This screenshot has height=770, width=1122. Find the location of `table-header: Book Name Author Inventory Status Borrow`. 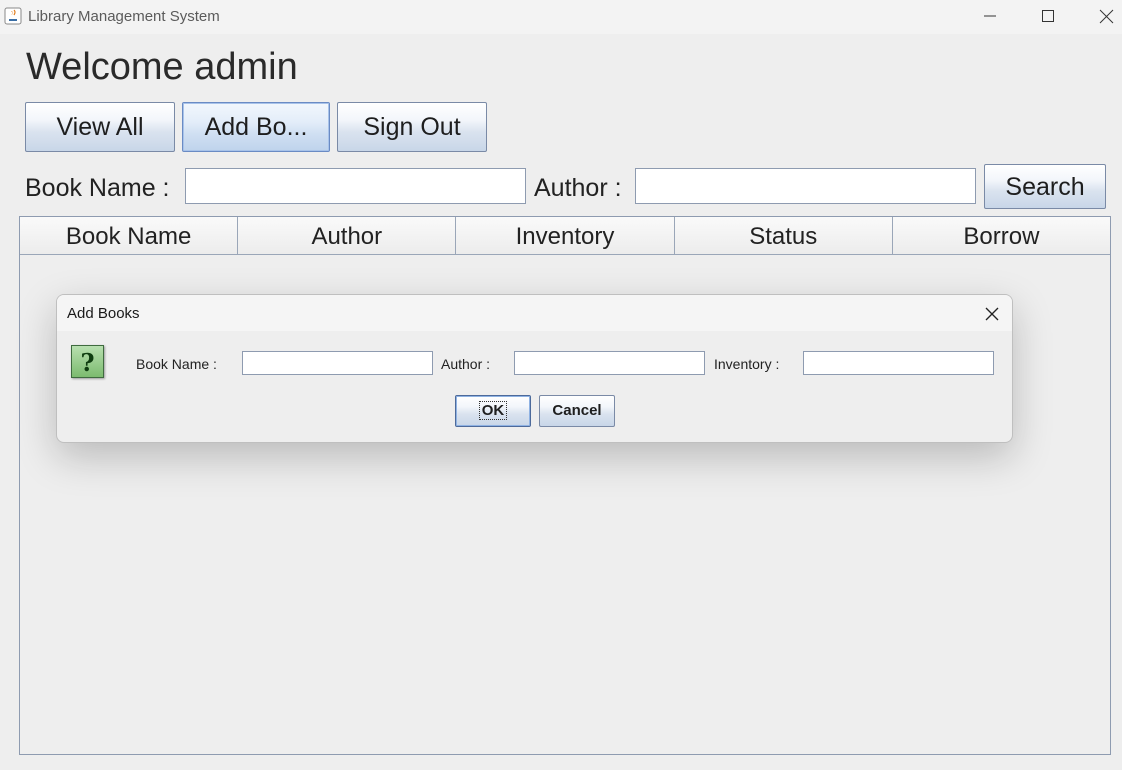

table-header: Book Name Author Inventory Status Borrow is located at coordinates (565, 236).